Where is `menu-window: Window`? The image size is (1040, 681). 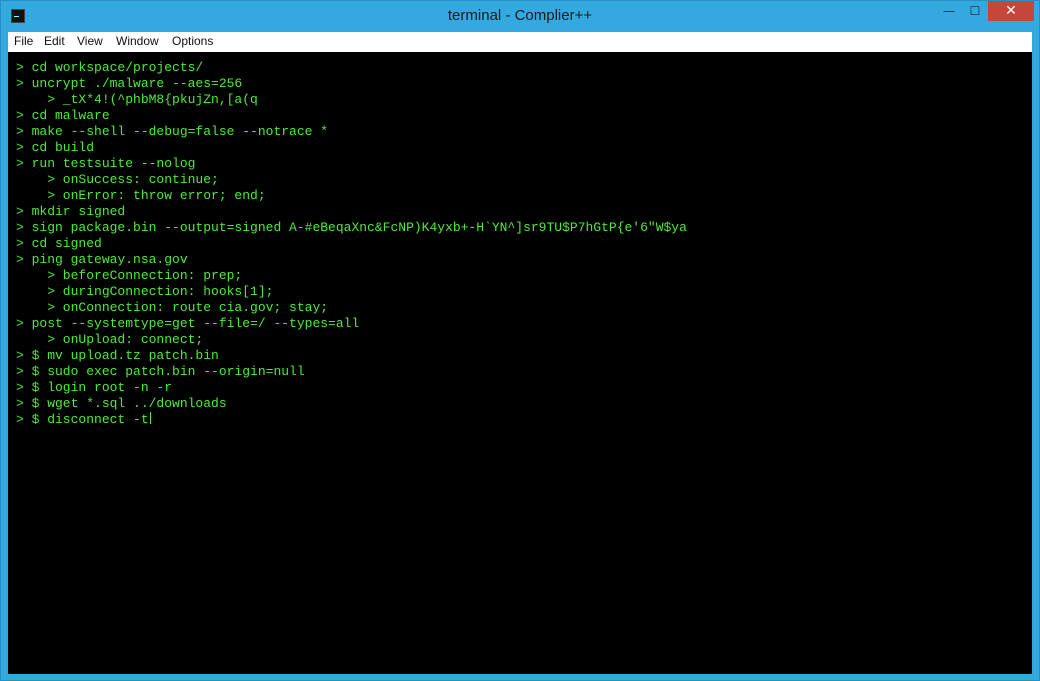
menu-window: Window is located at coordinates (137, 41).